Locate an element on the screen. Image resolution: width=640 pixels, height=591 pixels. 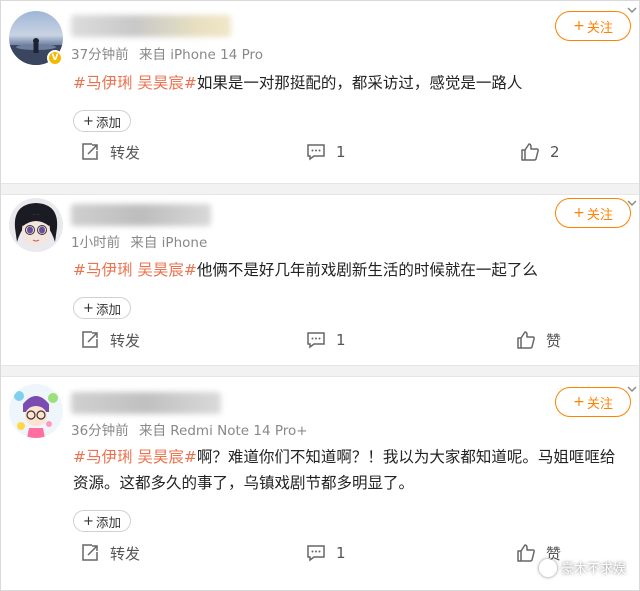
comment-body: 他俩不是好几年前戏剧新生活的时候就在一起了么 is located at coordinates (367, 270).